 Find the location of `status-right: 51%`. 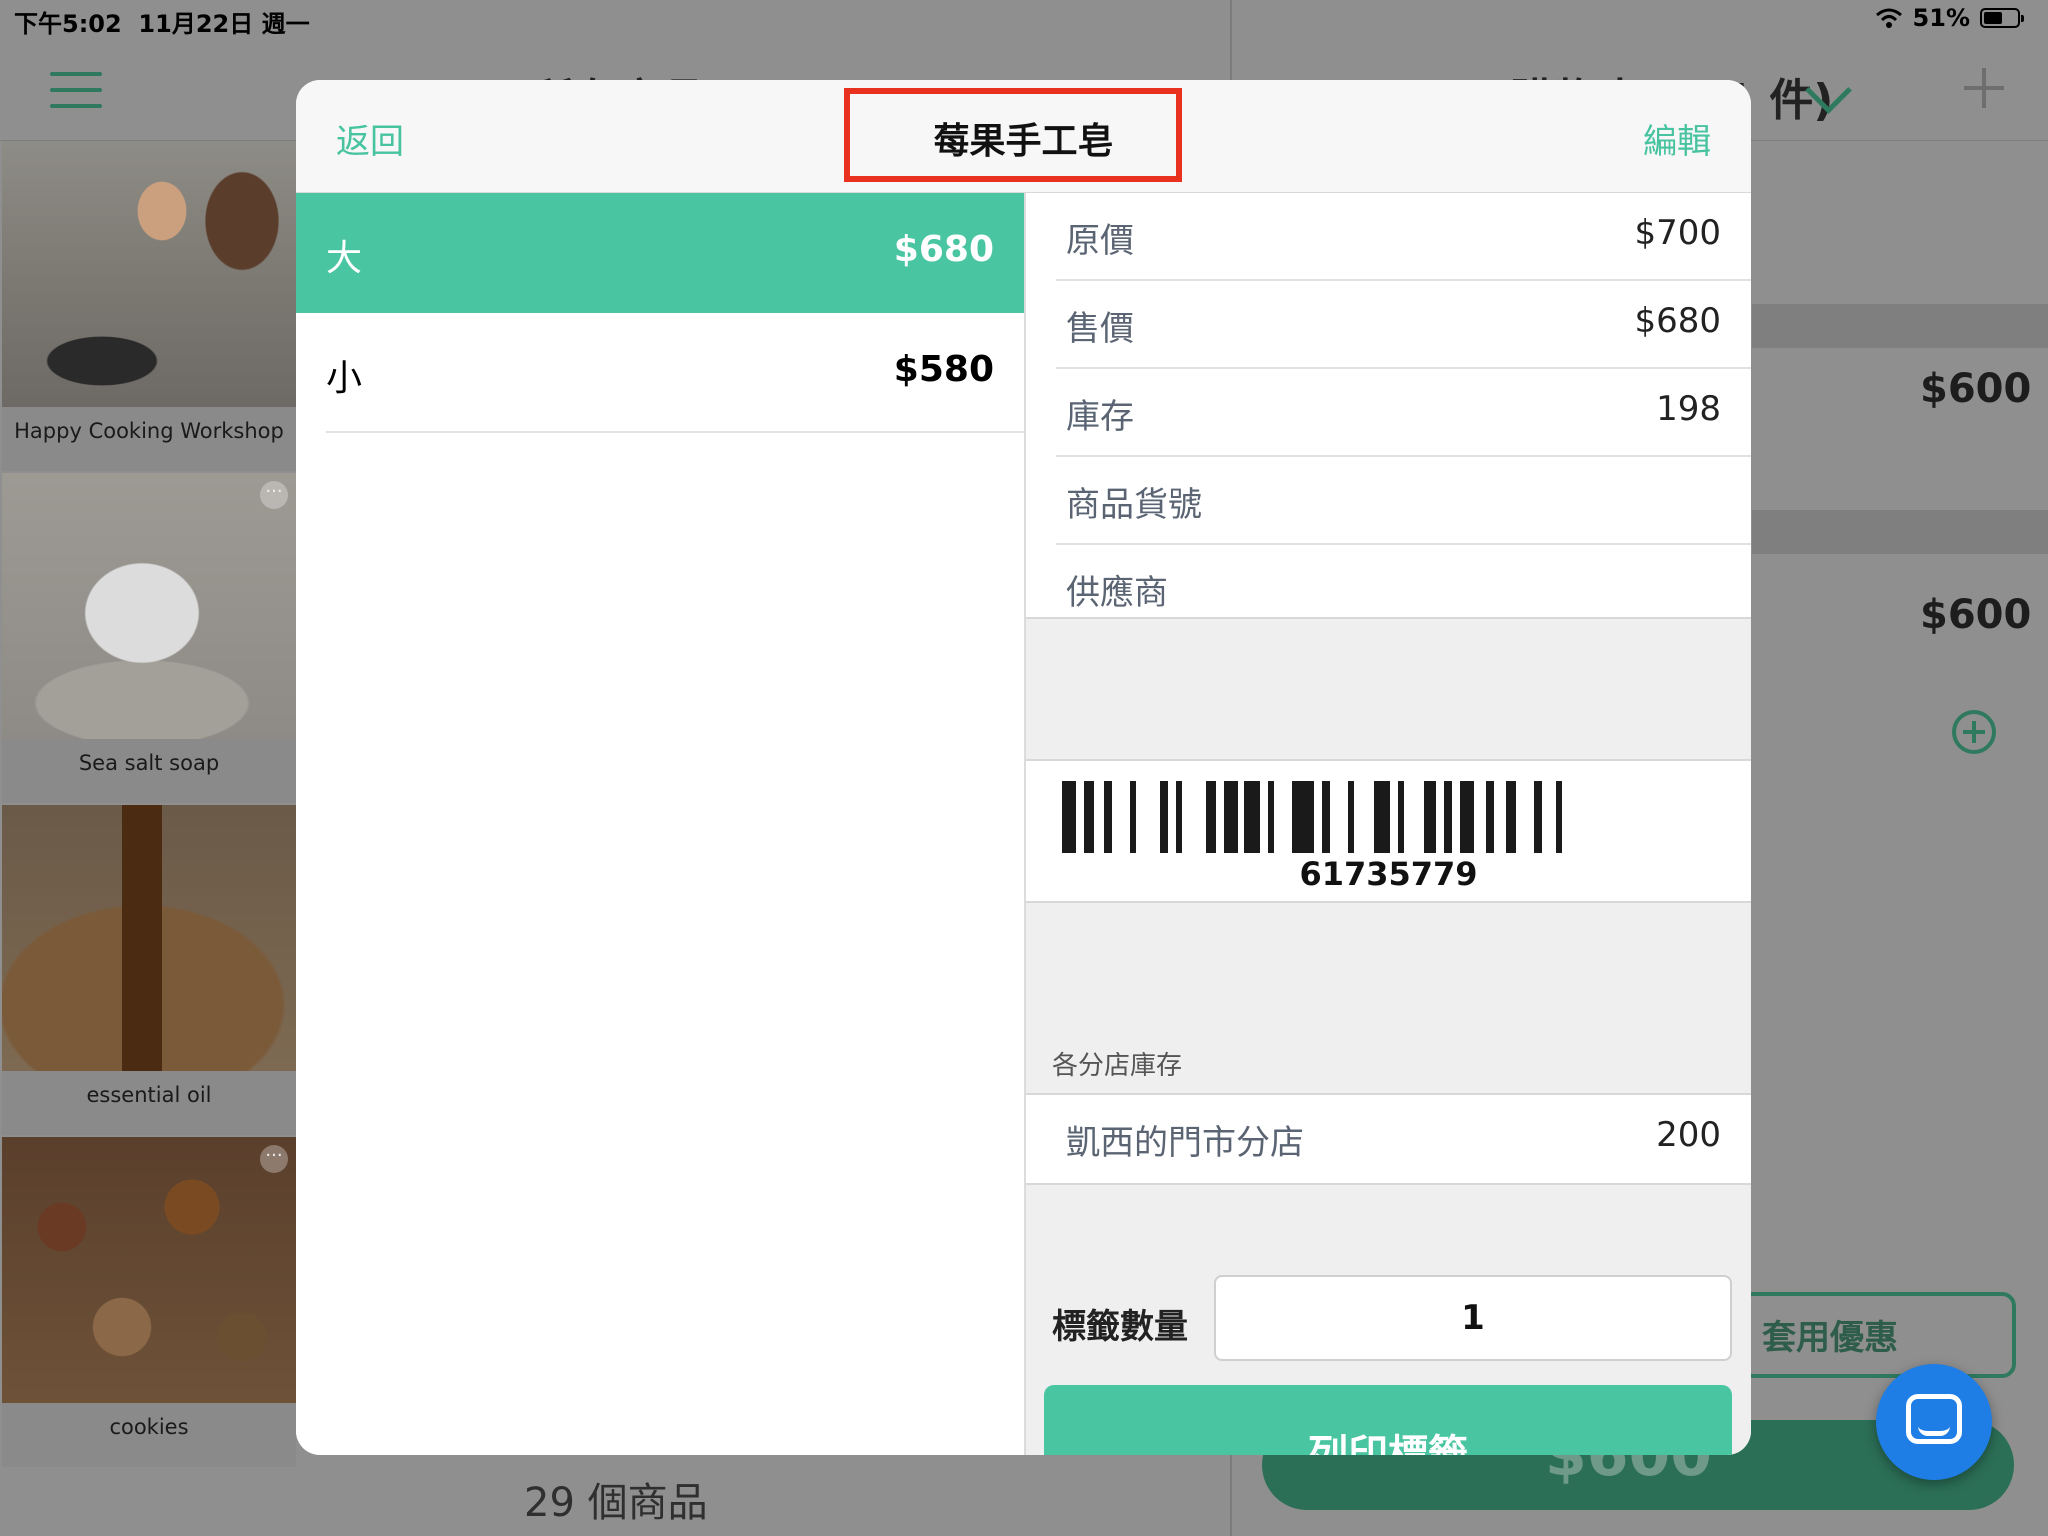

status-right: 51% is located at coordinates (1949, 18).